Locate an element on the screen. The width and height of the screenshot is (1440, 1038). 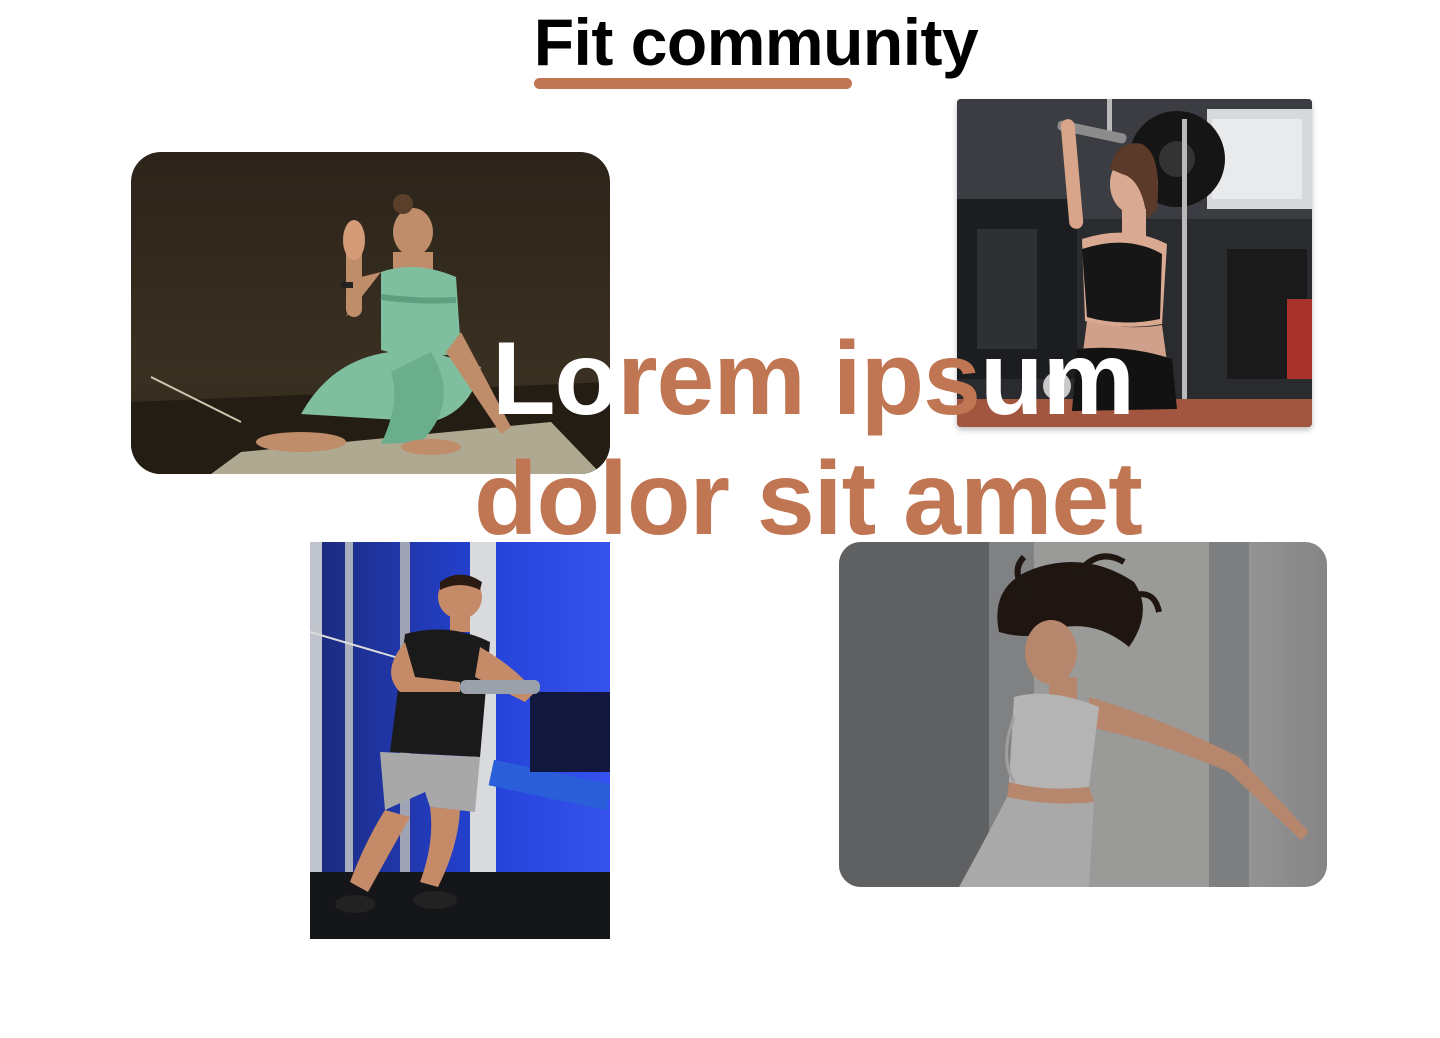
hero-heading-line1: Lorem ipsum is located at coordinates (813, 379).